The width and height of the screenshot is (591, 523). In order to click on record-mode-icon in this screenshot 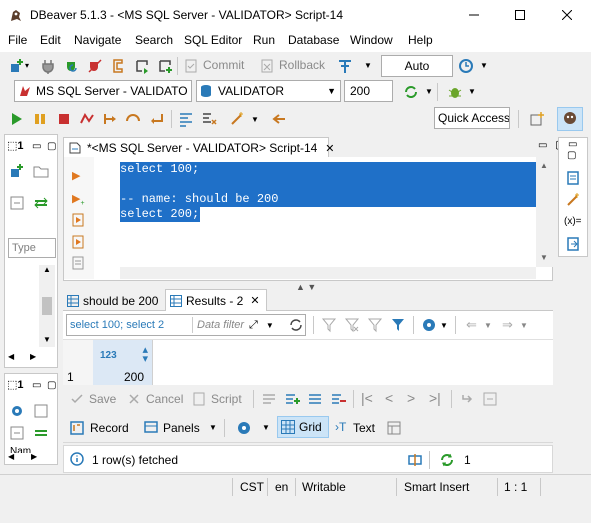, I will do `click(77, 428)`.